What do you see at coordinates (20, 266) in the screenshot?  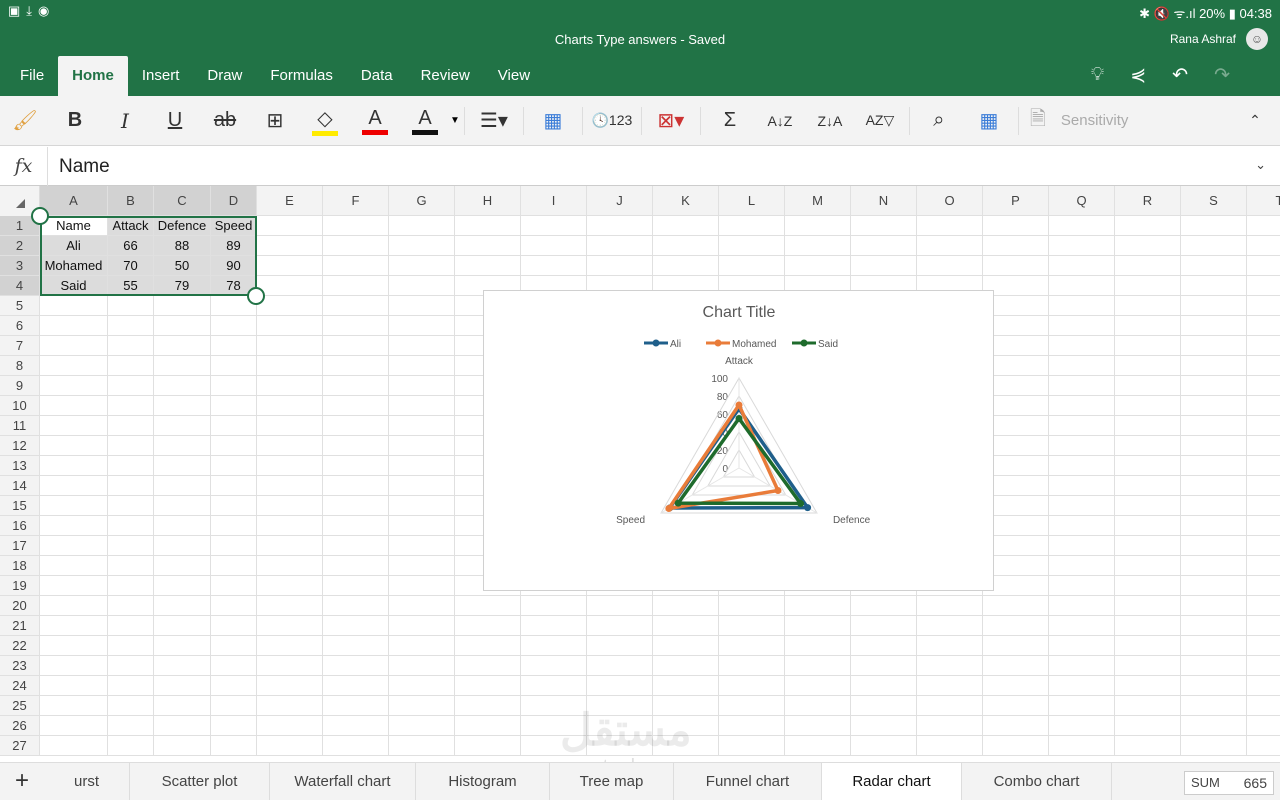 I see `row-header-3: 3` at bounding box center [20, 266].